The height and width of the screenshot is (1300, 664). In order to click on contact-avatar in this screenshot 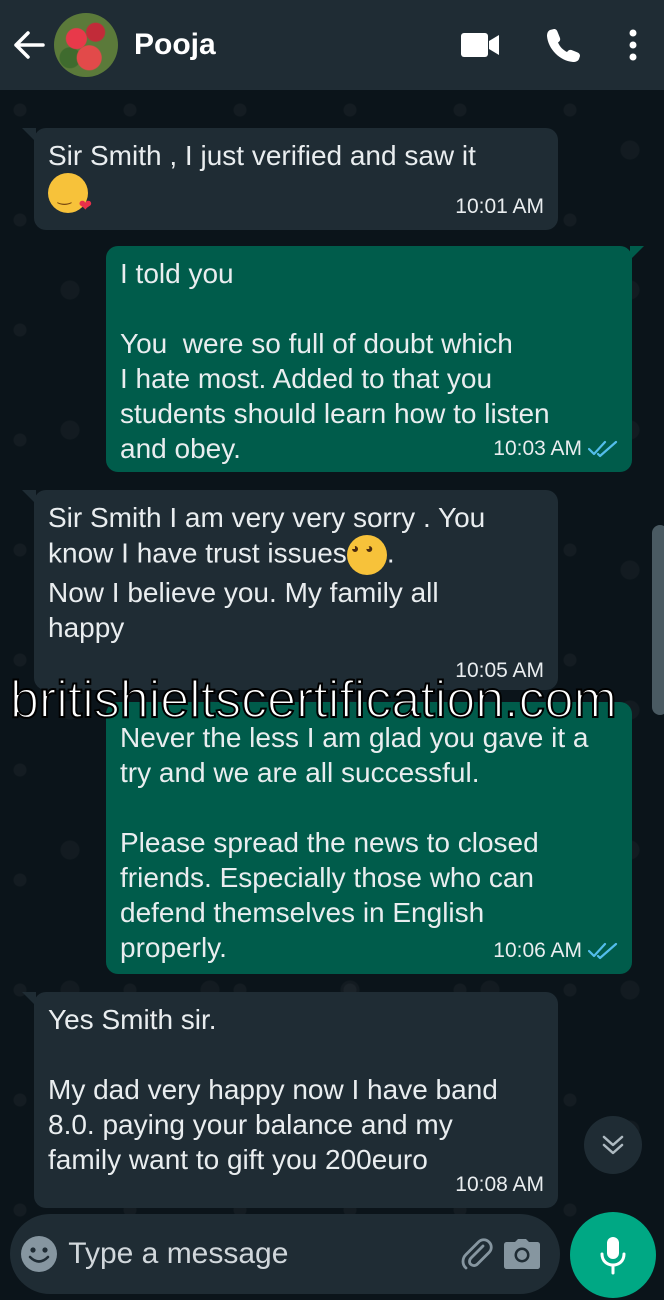, I will do `click(86, 45)`.